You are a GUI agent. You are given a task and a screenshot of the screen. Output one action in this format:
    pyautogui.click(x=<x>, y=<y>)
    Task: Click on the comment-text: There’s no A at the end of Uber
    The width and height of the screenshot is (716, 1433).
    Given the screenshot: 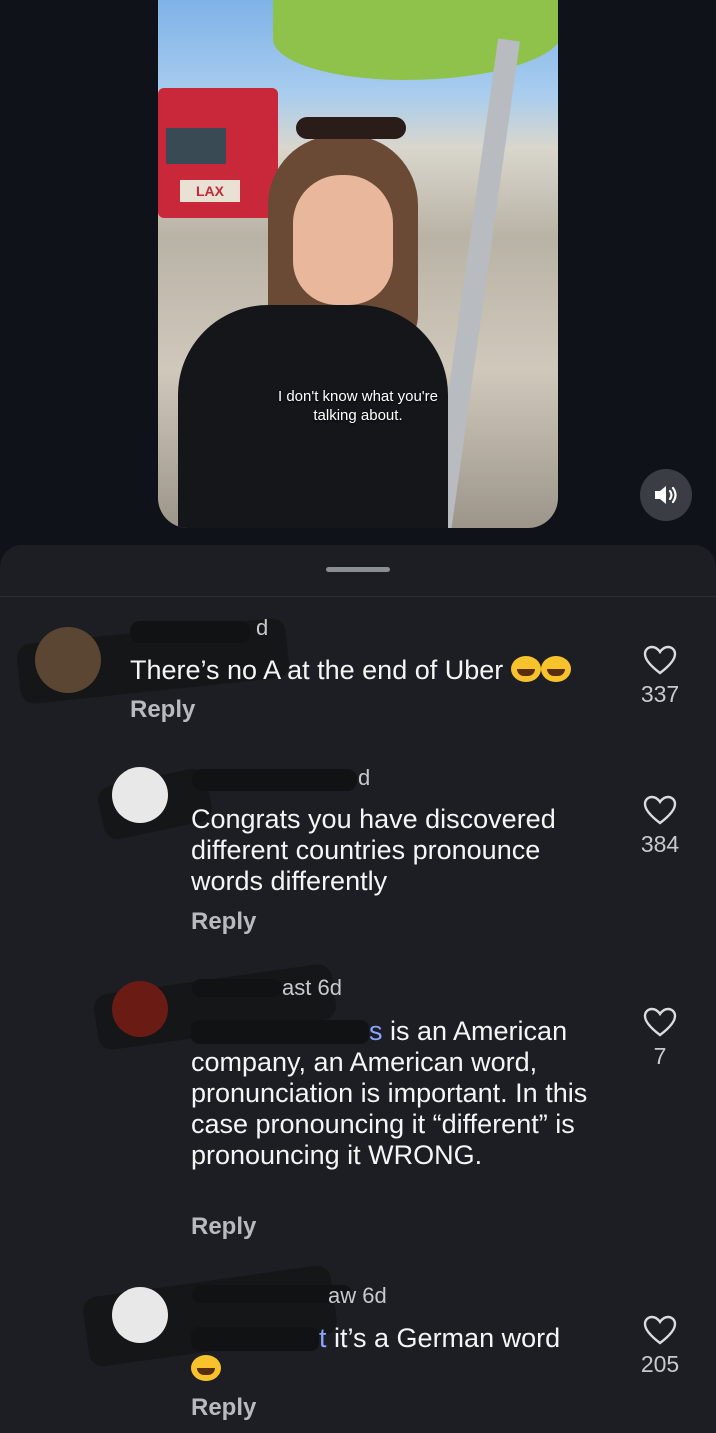 What is the action you would take?
    pyautogui.click(x=370, y=670)
    